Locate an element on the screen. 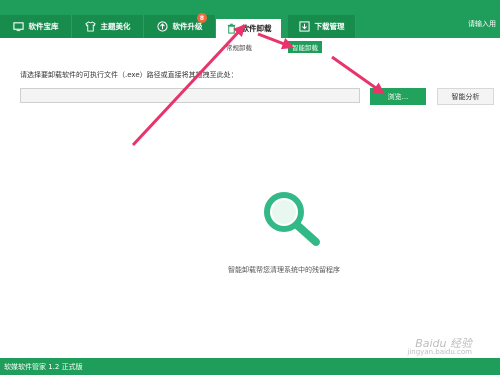 This screenshot has height=375, width=500. magnifier-icon is located at coordinates (292, 219).